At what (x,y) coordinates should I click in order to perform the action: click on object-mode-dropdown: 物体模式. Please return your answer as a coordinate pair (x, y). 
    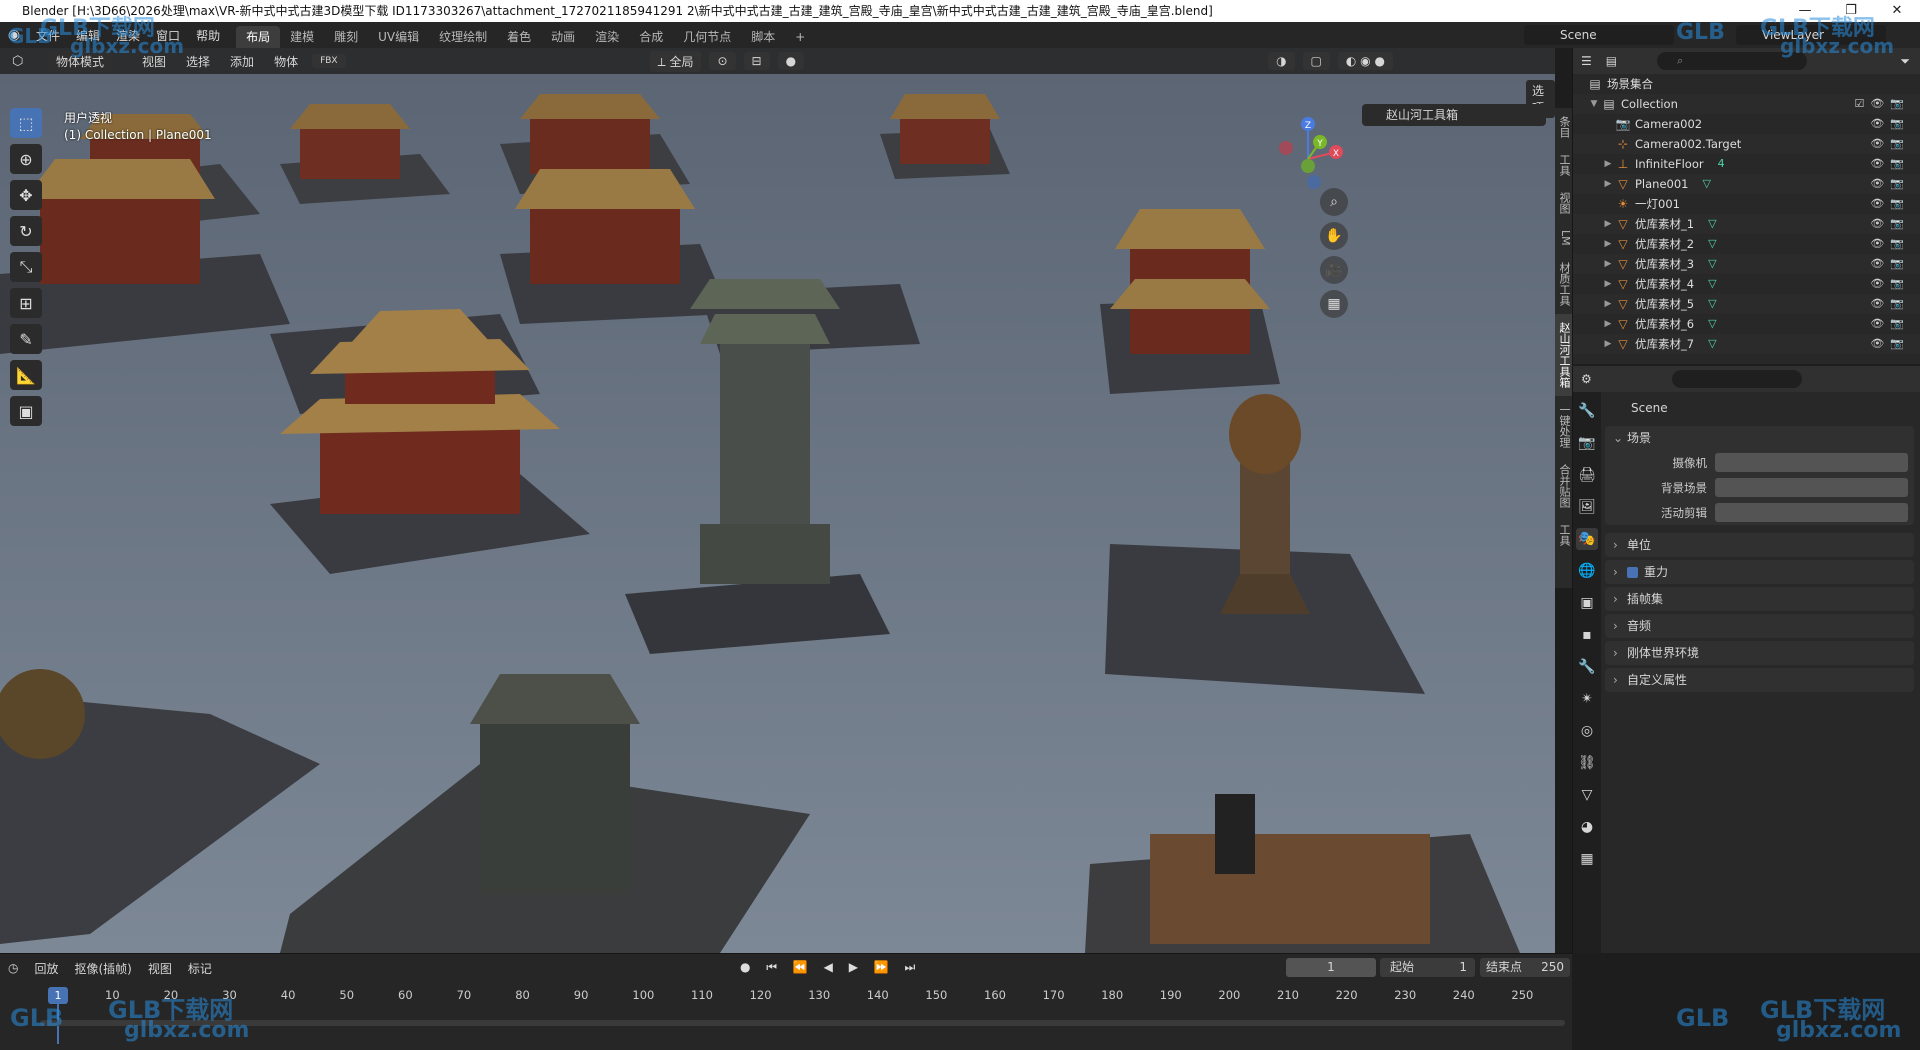
    Looking at the image, I should click on (80, 61).